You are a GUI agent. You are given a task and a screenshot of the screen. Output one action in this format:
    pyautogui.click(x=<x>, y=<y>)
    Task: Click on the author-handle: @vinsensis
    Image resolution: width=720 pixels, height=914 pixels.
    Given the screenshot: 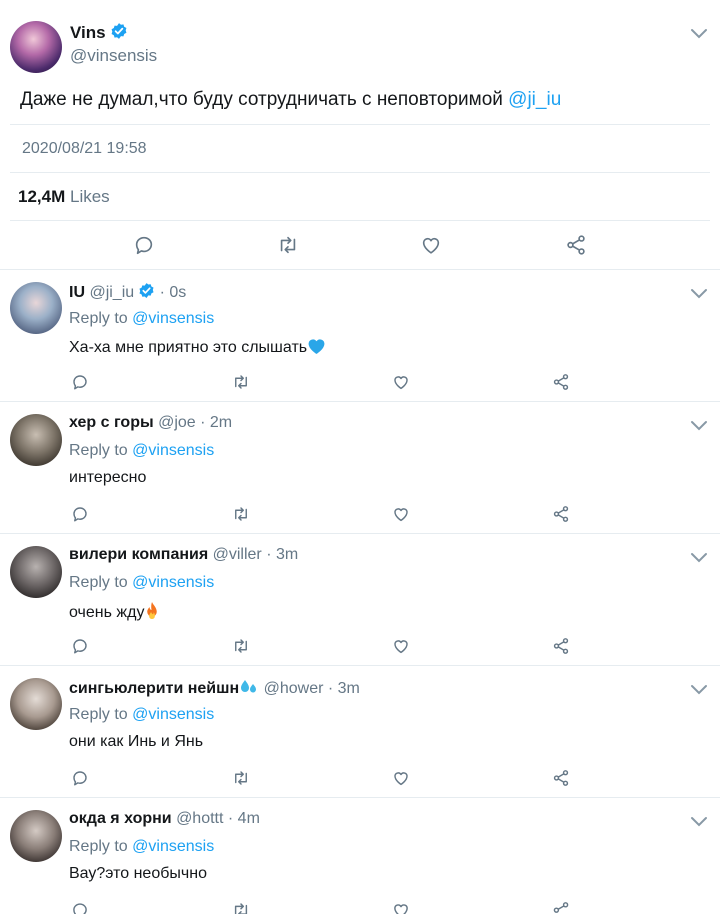 What is the action you would take?
    pyautogui.click(x=113, y=56)
    